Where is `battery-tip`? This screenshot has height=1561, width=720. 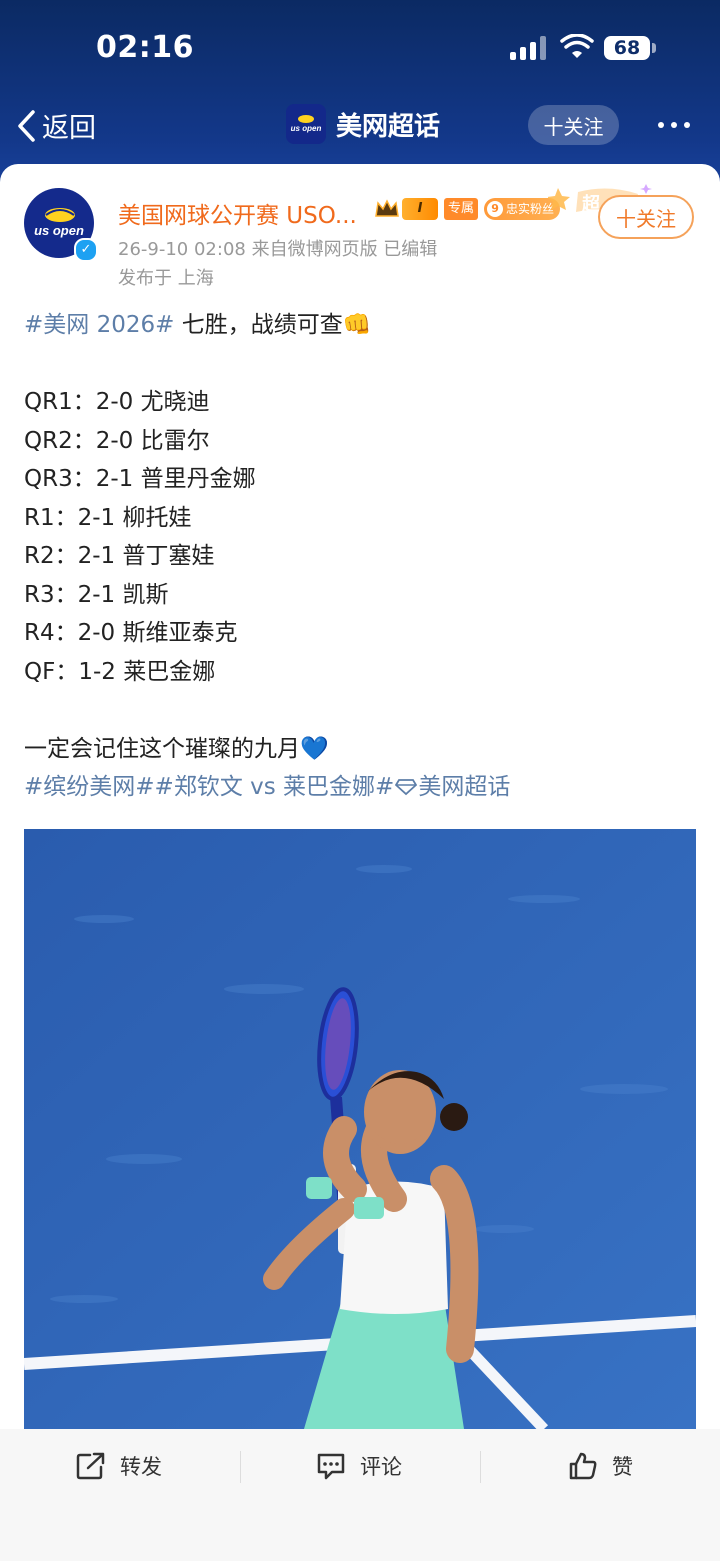 battery-tip is located at coordinates (654, 48).